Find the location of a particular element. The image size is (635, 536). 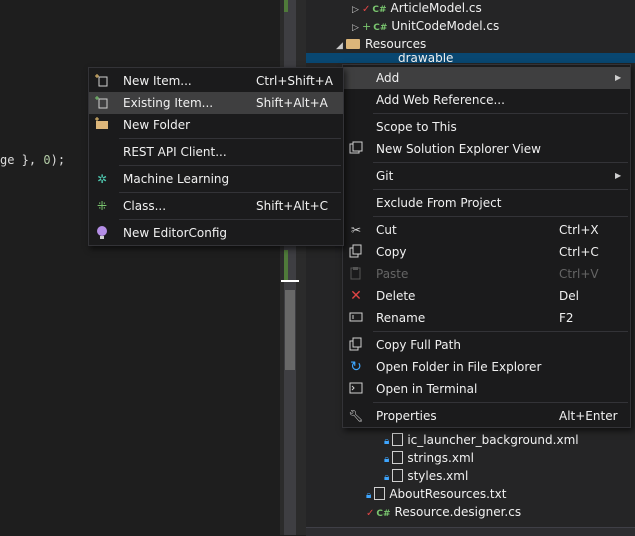

tree-item-ic-launcher-background: 🔒︎ ic_launcher_background.xml is located at coordinates (481, 440).